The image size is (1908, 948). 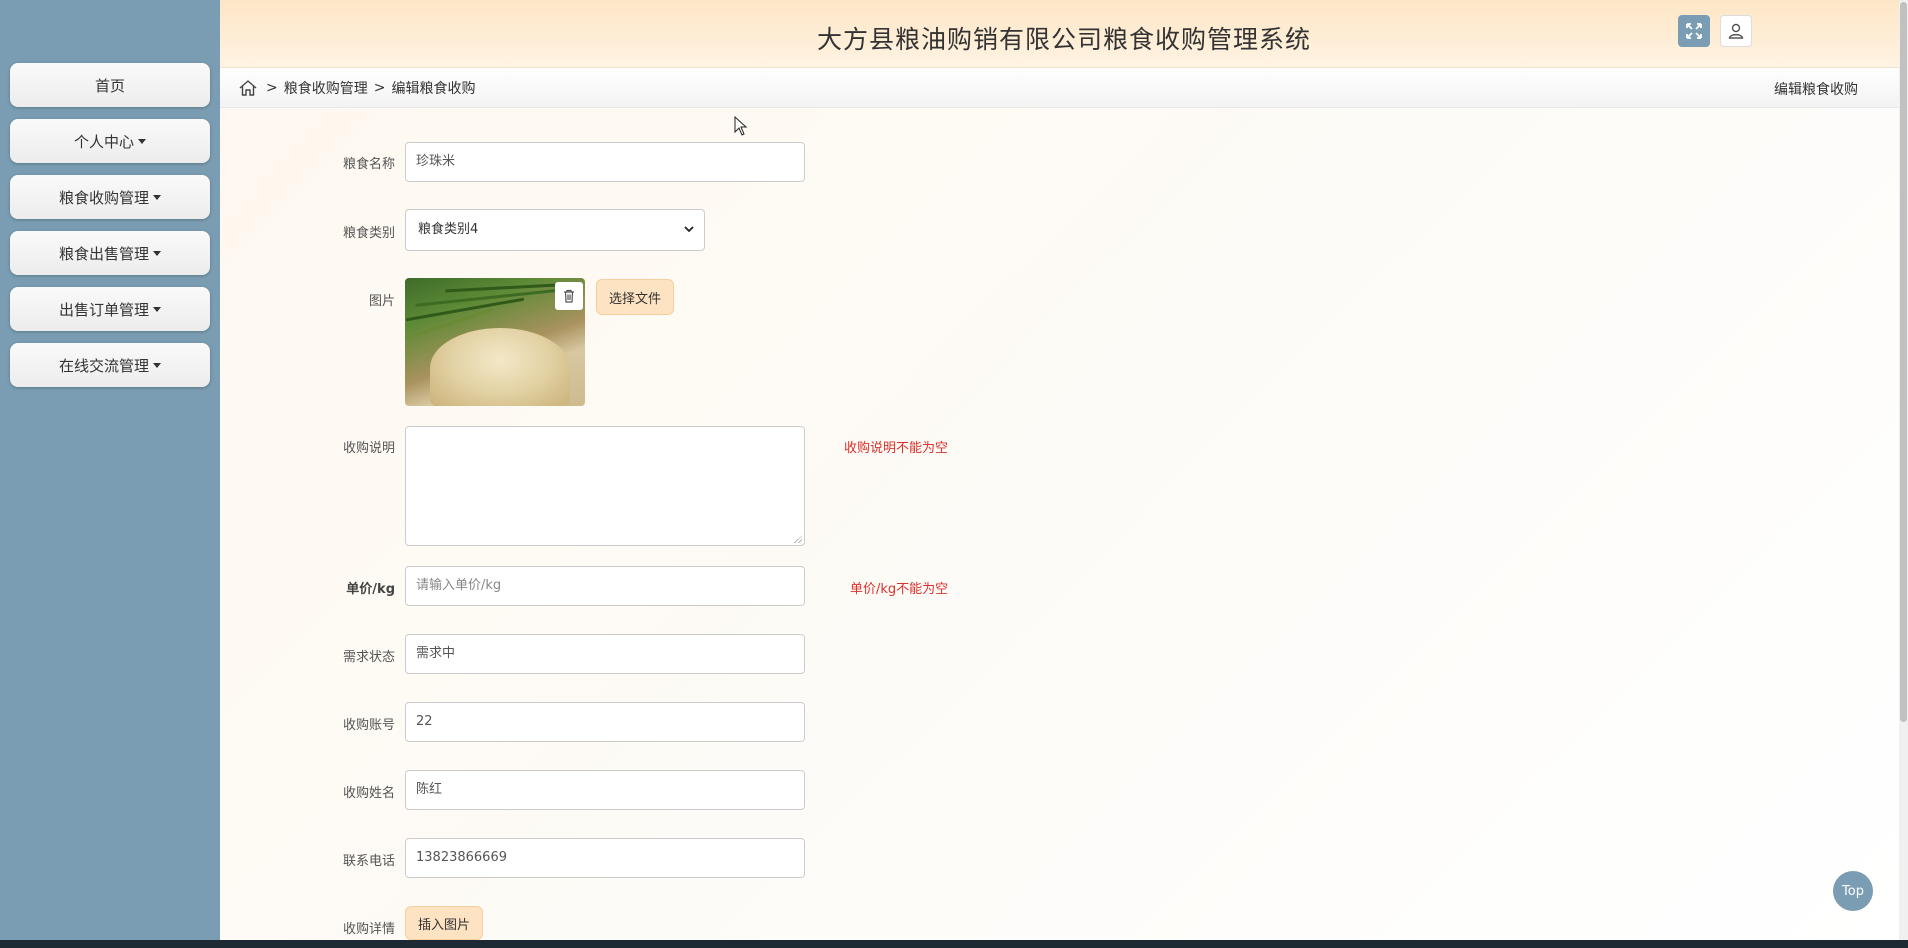 What do you see at coordinates (368, 233) in the screenshot?
I see `category-label: 粮食类别` at bounding box center [368, 233].